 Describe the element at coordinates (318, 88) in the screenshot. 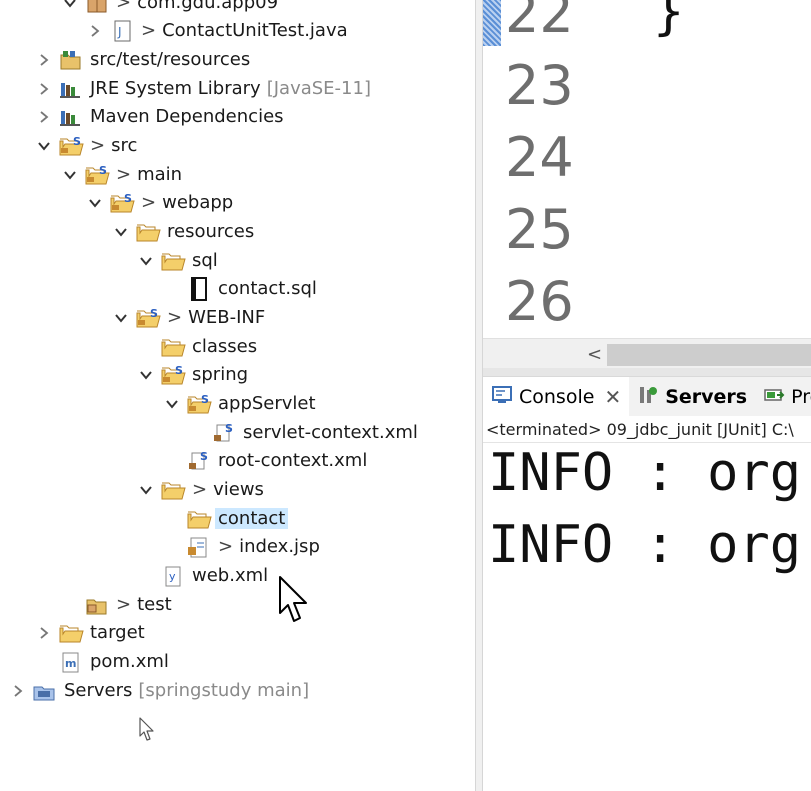

I see `tree-item-decoration: [JavaSE-11]` at that location.